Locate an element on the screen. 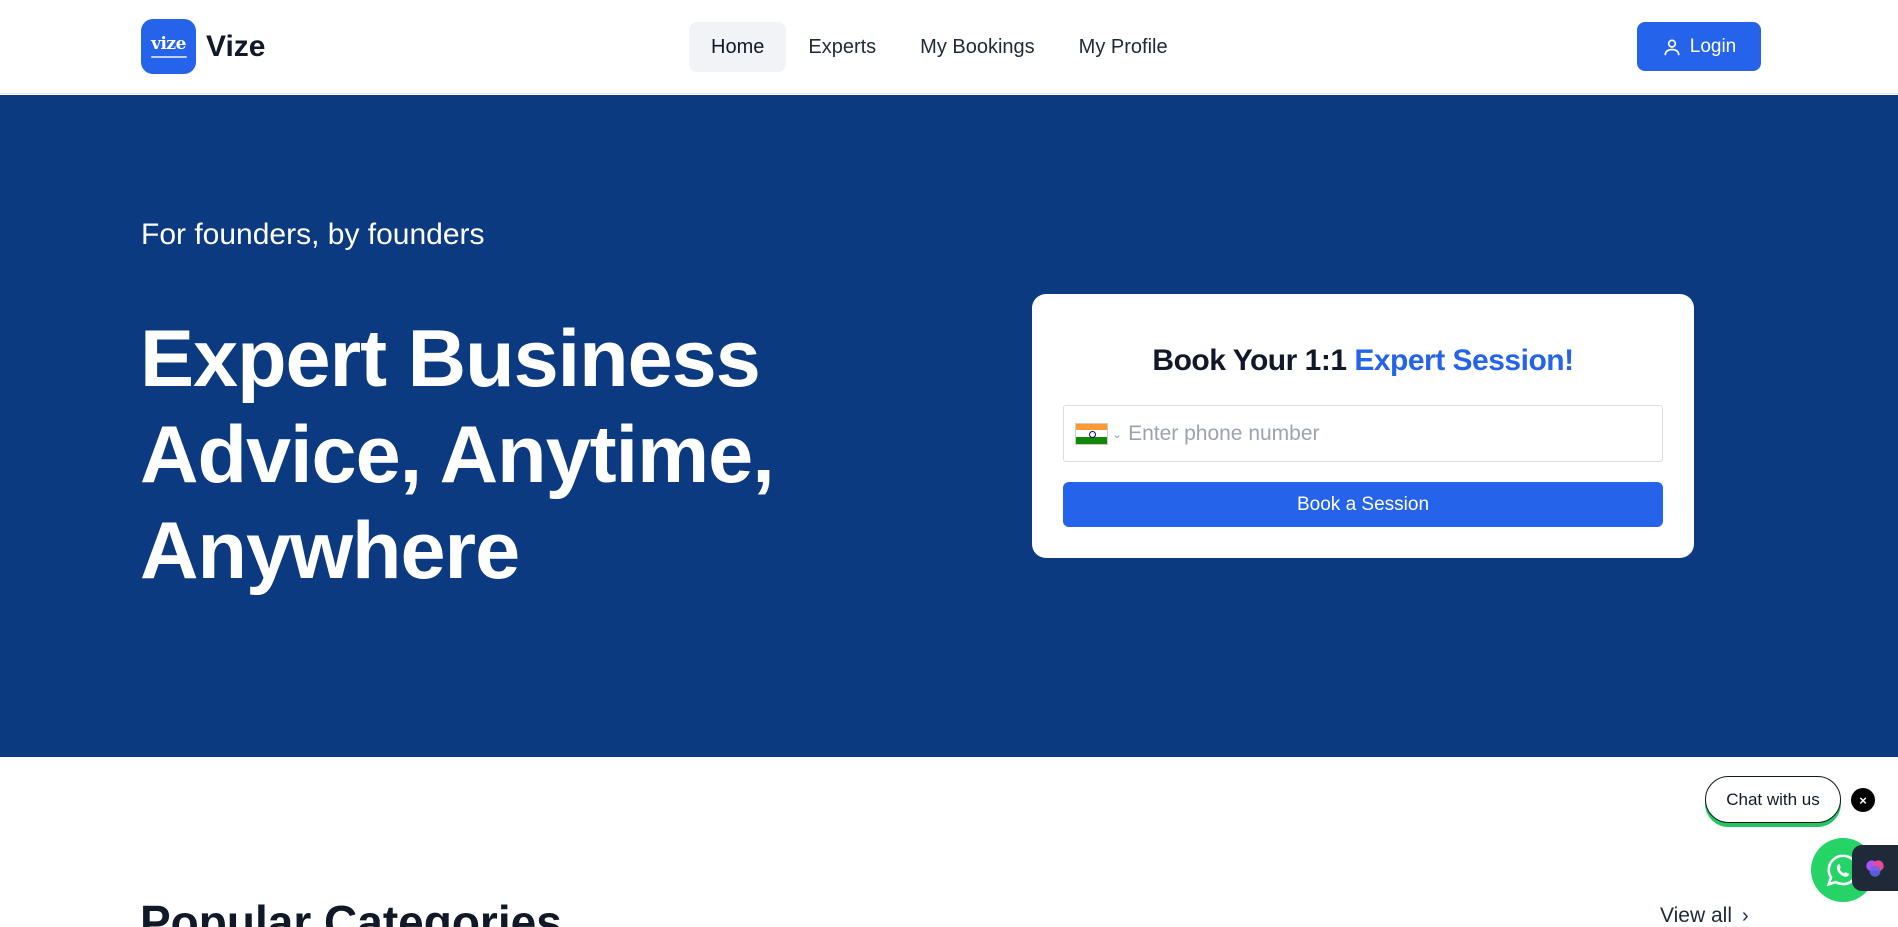 Image resolution: width=1898 pixels, height=927 pixels. brain-icon is located at coordinates (1875, 868).